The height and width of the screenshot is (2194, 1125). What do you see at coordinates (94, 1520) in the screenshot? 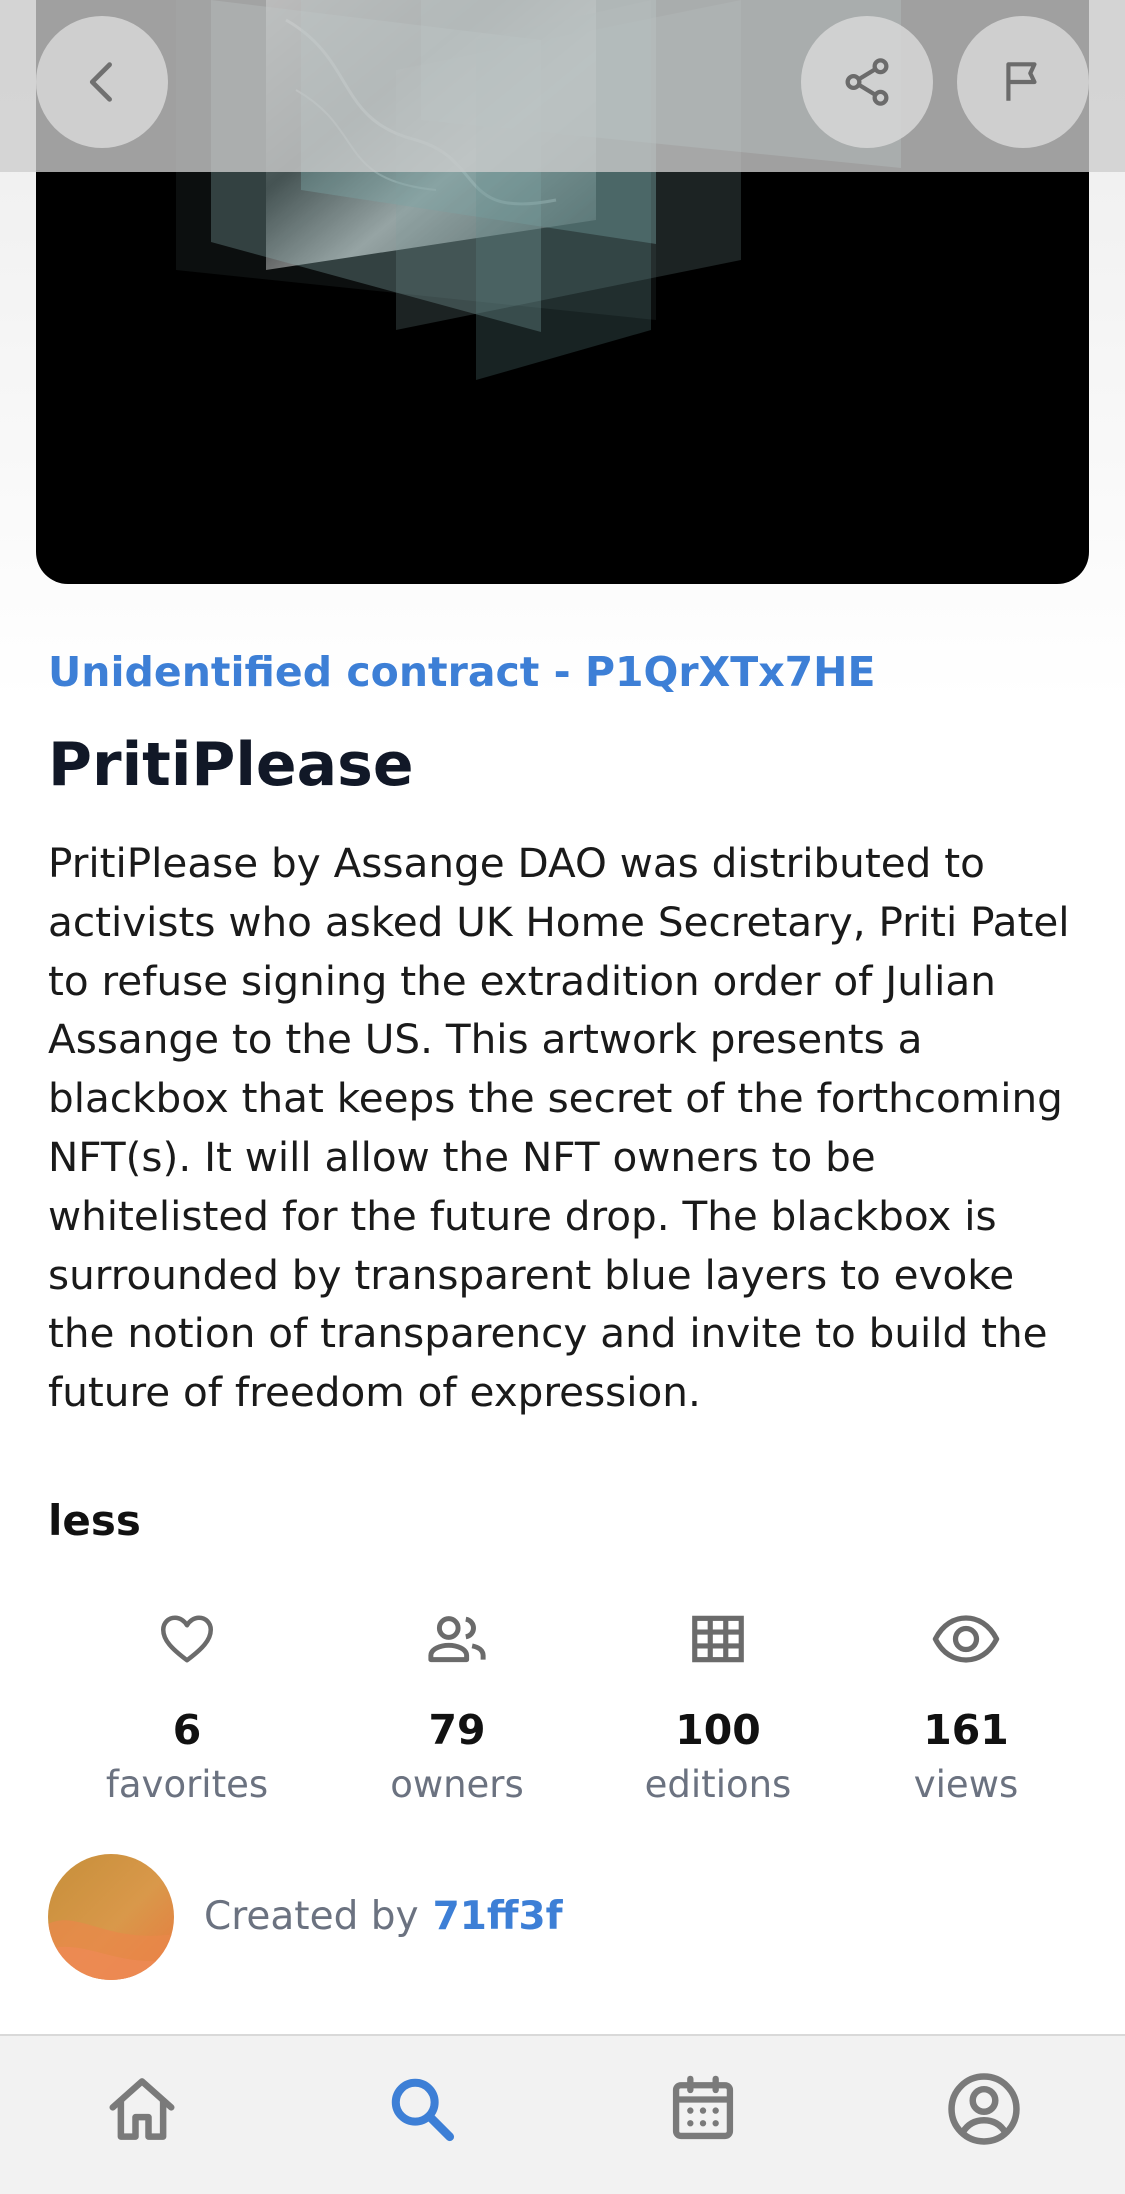
I see `show-less-button: less` at bounding box center [94, 1520].